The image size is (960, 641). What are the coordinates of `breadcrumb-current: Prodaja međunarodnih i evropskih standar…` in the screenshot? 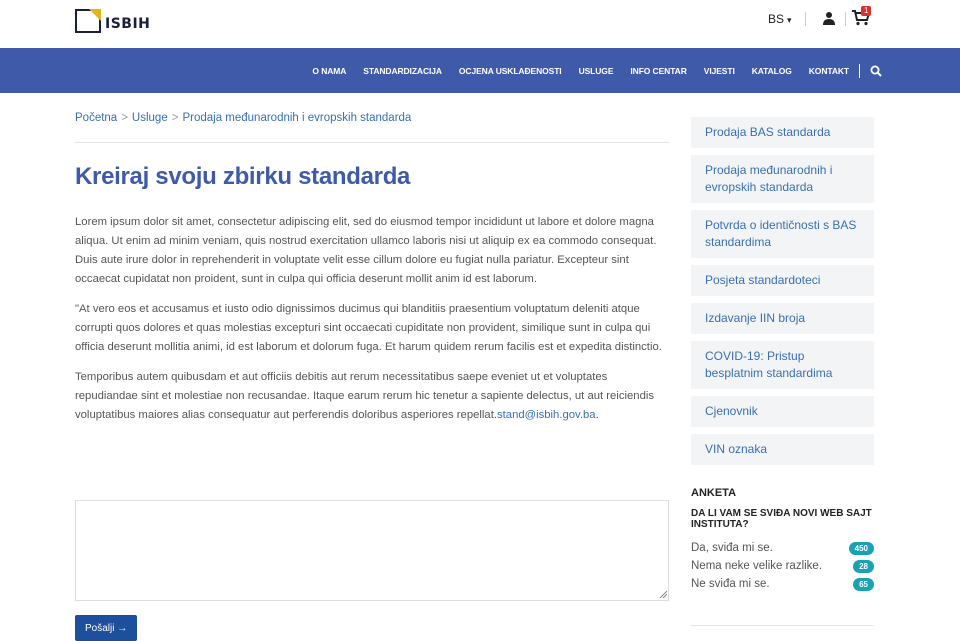 It's located at (297, 118).